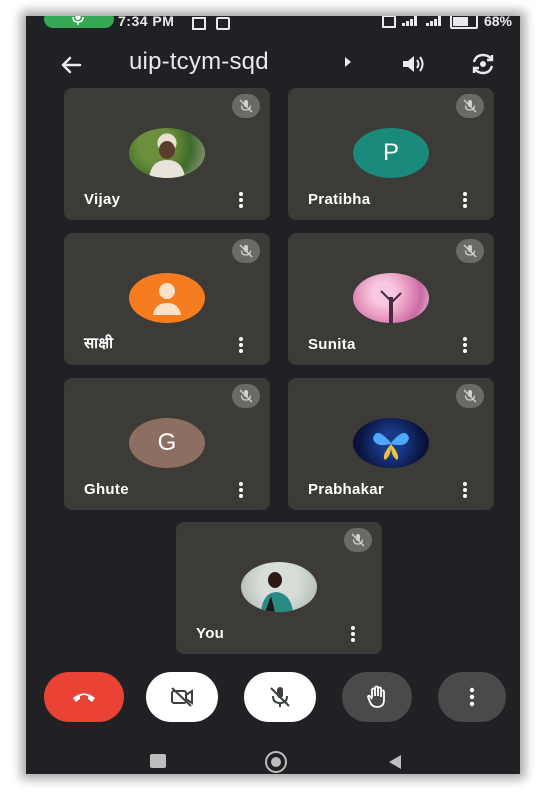 This screenshot has height=792, width=541. I want to click on avatar-letter: G, so click(167, 443).